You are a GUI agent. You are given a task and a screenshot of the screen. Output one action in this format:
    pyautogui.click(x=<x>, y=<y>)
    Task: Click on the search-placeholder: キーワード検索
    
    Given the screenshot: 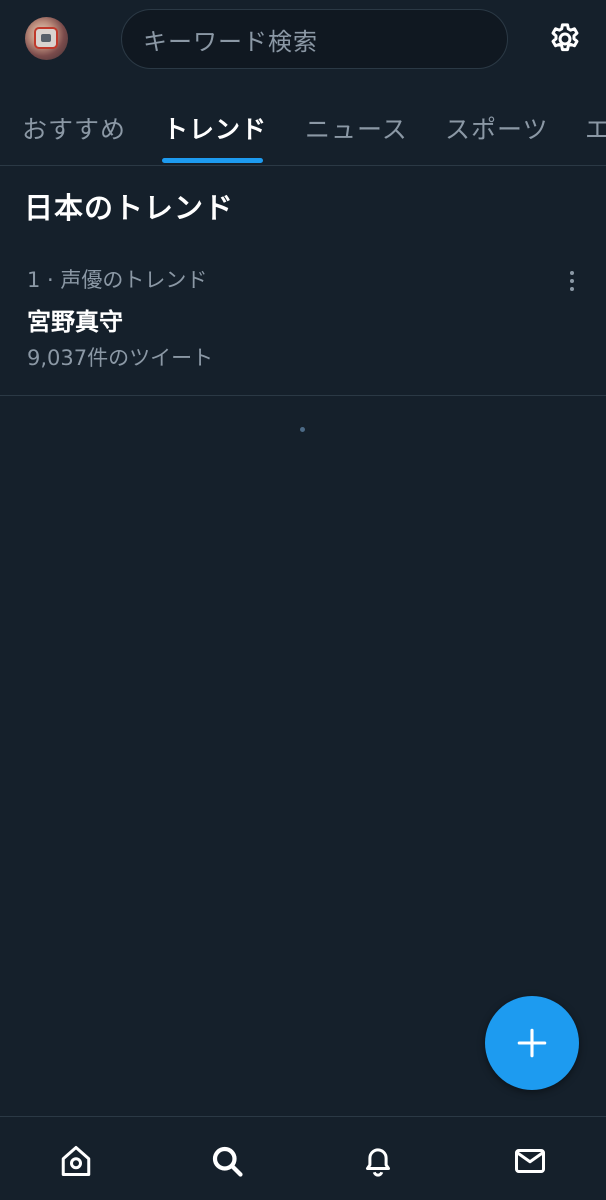 What is the action you would take?
    pyautogui.click(x=230, y=41)
    